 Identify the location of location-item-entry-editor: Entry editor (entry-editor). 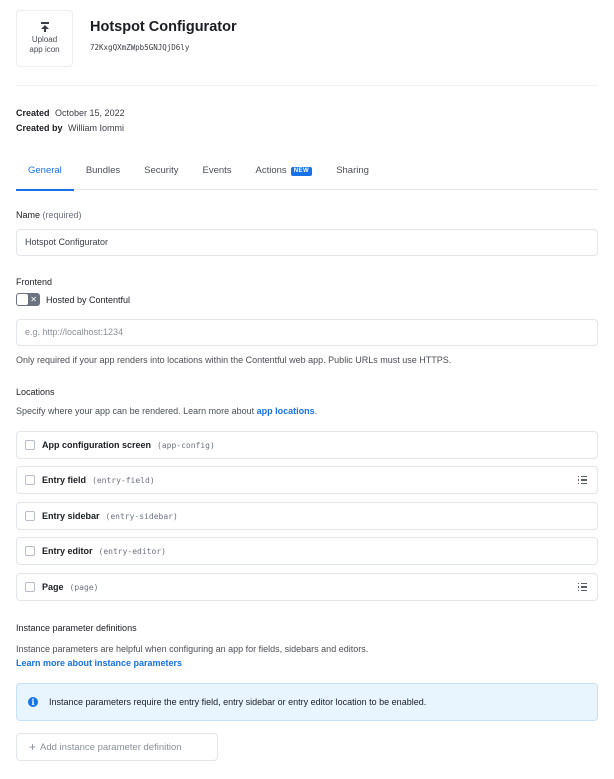
(307, 551).